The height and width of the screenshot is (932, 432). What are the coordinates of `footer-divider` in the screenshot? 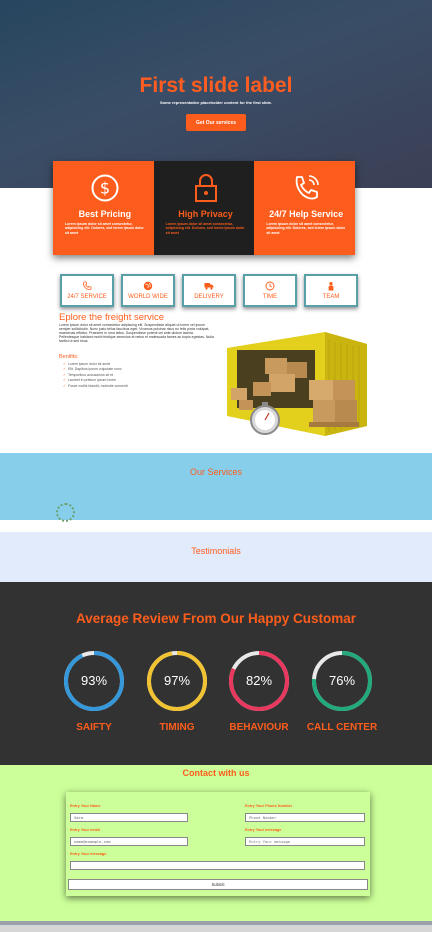 It's located at (216, 923).